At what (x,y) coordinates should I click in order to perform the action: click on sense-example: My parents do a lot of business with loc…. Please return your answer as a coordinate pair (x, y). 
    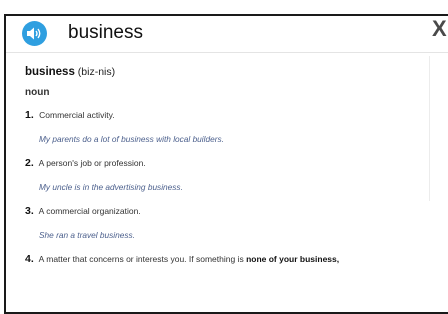
    Looking at the image, I should click on (131, 139).